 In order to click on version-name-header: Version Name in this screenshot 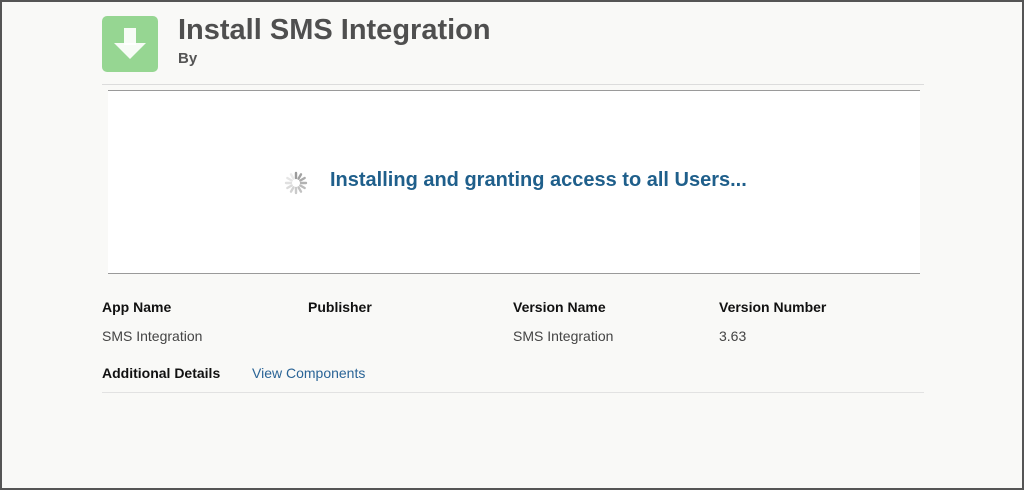, I will do `click(559, 307)`.